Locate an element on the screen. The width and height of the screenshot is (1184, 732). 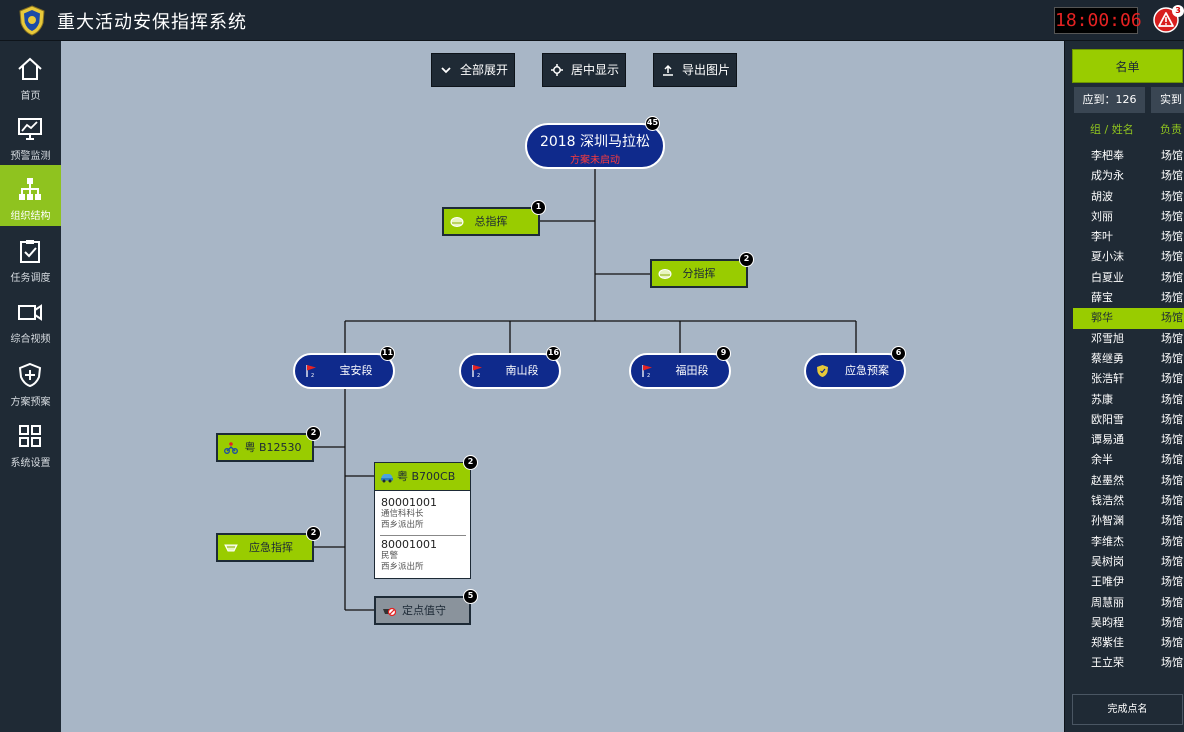
commander-node: 总指挥 is located at coordinates (491, 221).